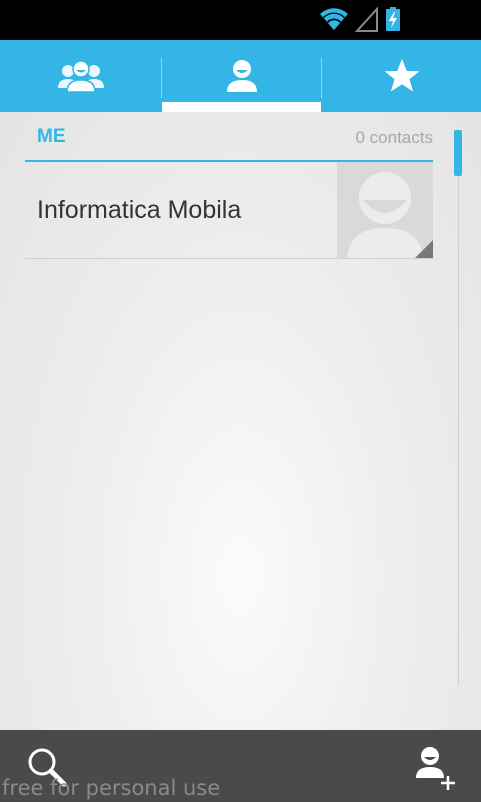 The width and height of the screenshot is (481, 802). I want to click on tab-favorites, so click(401, 76).